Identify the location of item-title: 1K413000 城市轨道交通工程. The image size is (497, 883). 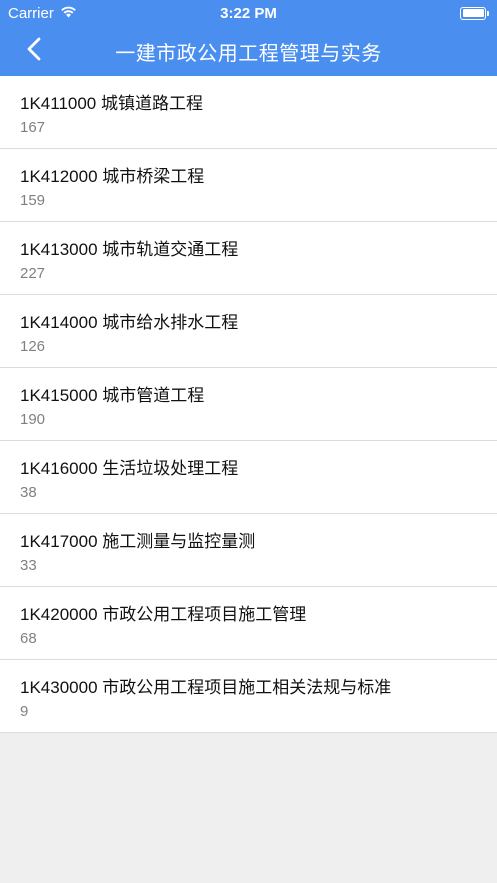
(129, 249).